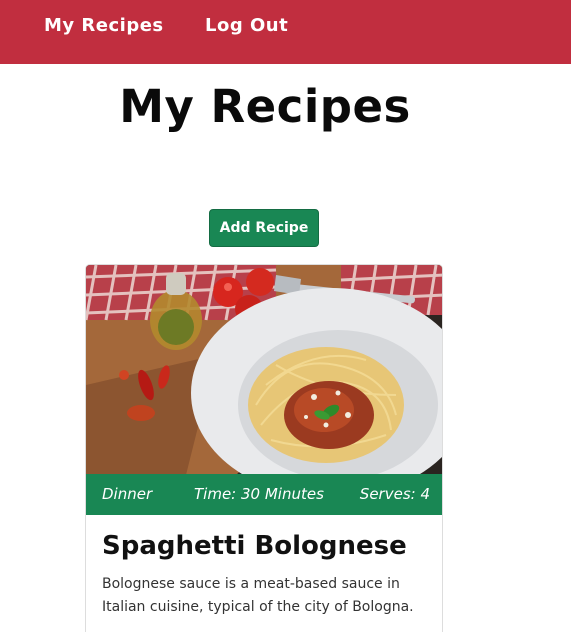  Describe the element at coordinates (264, 228) in the screenshot. I see `add-recipe-button: Add Recipe` at that location.